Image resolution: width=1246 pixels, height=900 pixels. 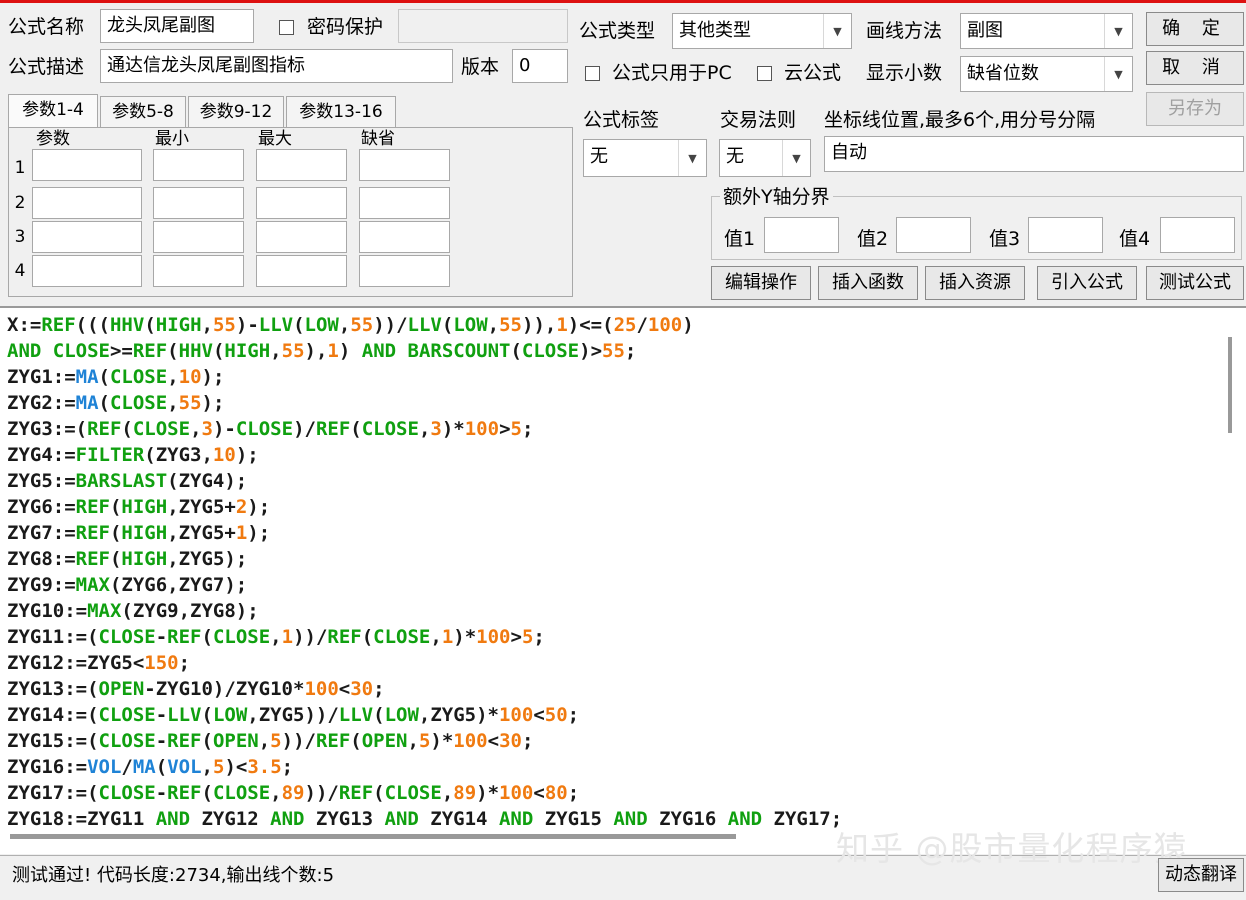 What do you see at coordinates (1195, 283) in the screenshot?
I see `test-formula-button: 测试公式` at bounding box center [1195, 283].